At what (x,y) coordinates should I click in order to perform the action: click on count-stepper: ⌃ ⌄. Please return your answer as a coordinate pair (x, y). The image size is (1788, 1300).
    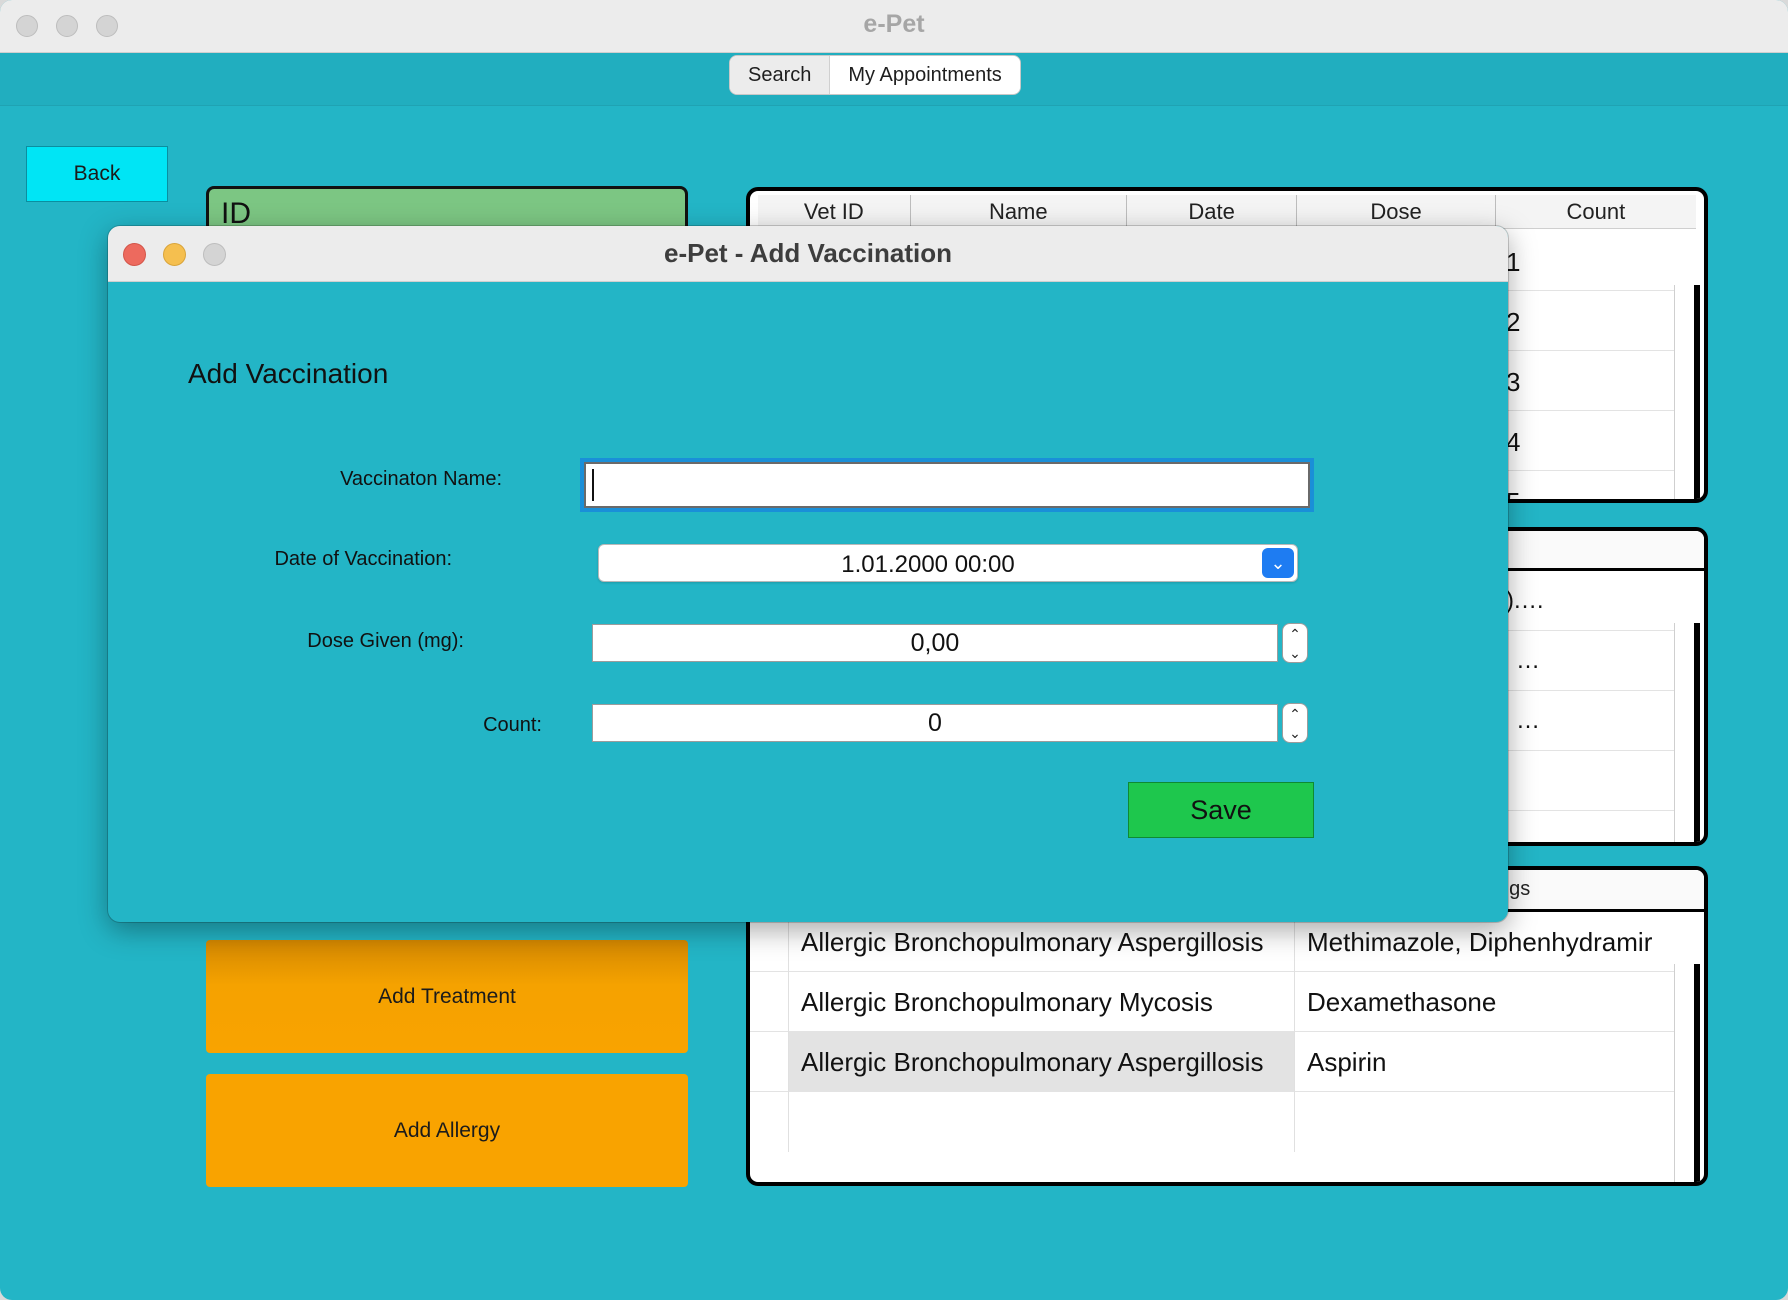
    Looking at the image, I should click on (1295, 723).